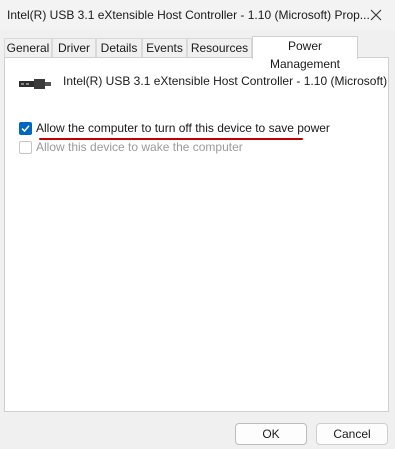 The width and height of the screenshot is (395, 449). I want to click on cancel-button: Cancel, so click(352, 434).